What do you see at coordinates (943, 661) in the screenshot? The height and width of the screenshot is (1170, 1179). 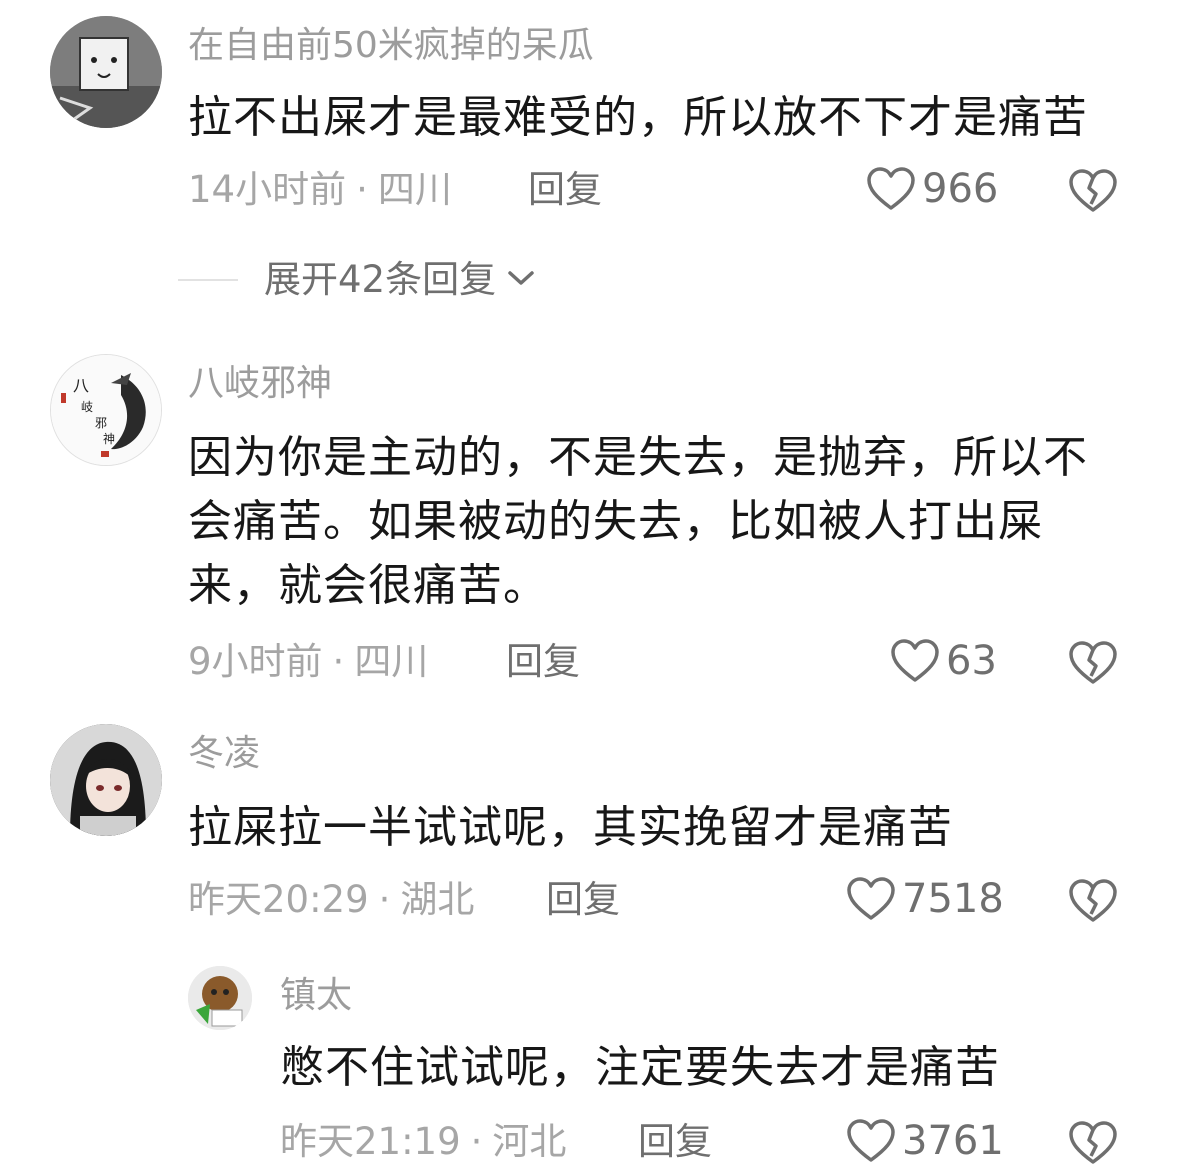 I see `like-button: 63` at bounding box center [943, 661].